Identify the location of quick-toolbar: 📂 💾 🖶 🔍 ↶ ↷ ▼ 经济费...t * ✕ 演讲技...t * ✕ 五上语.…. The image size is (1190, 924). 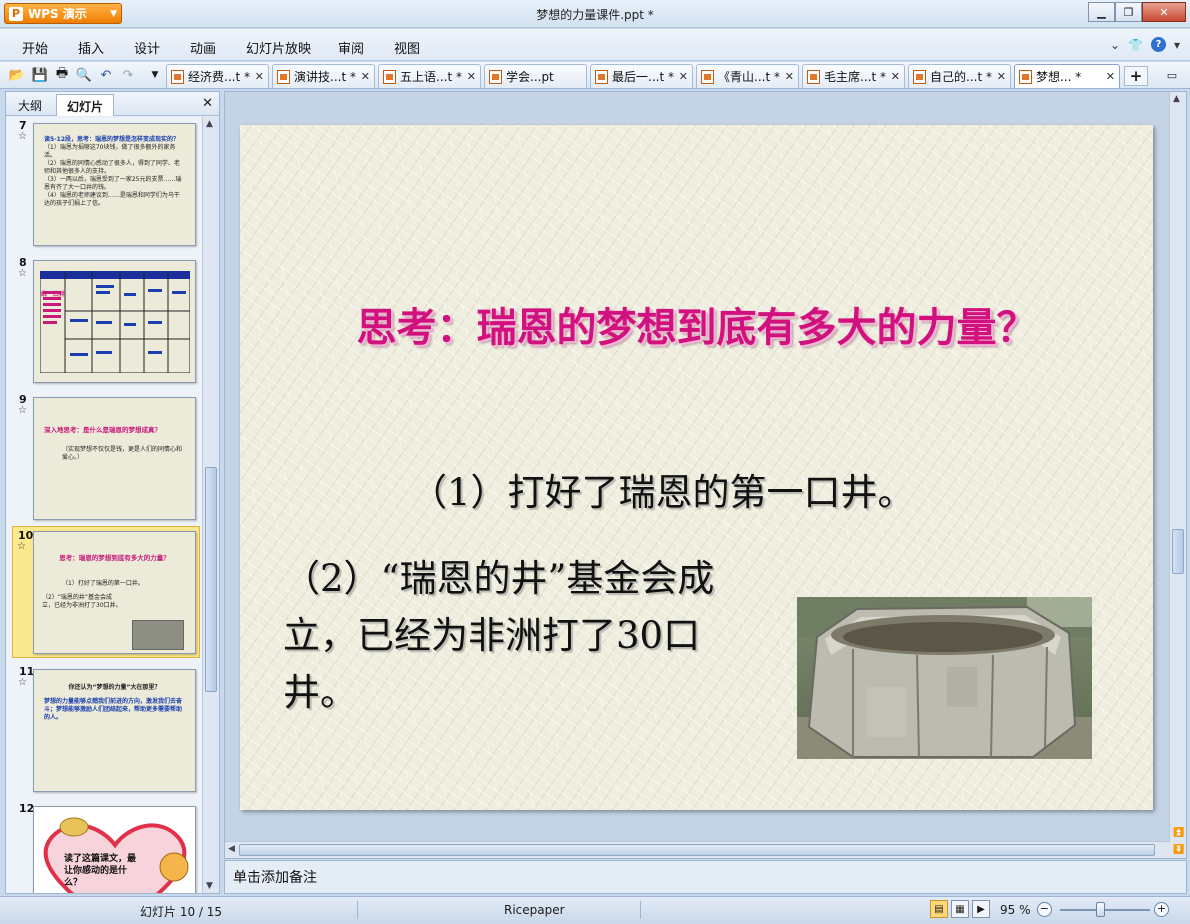
(595, 75).